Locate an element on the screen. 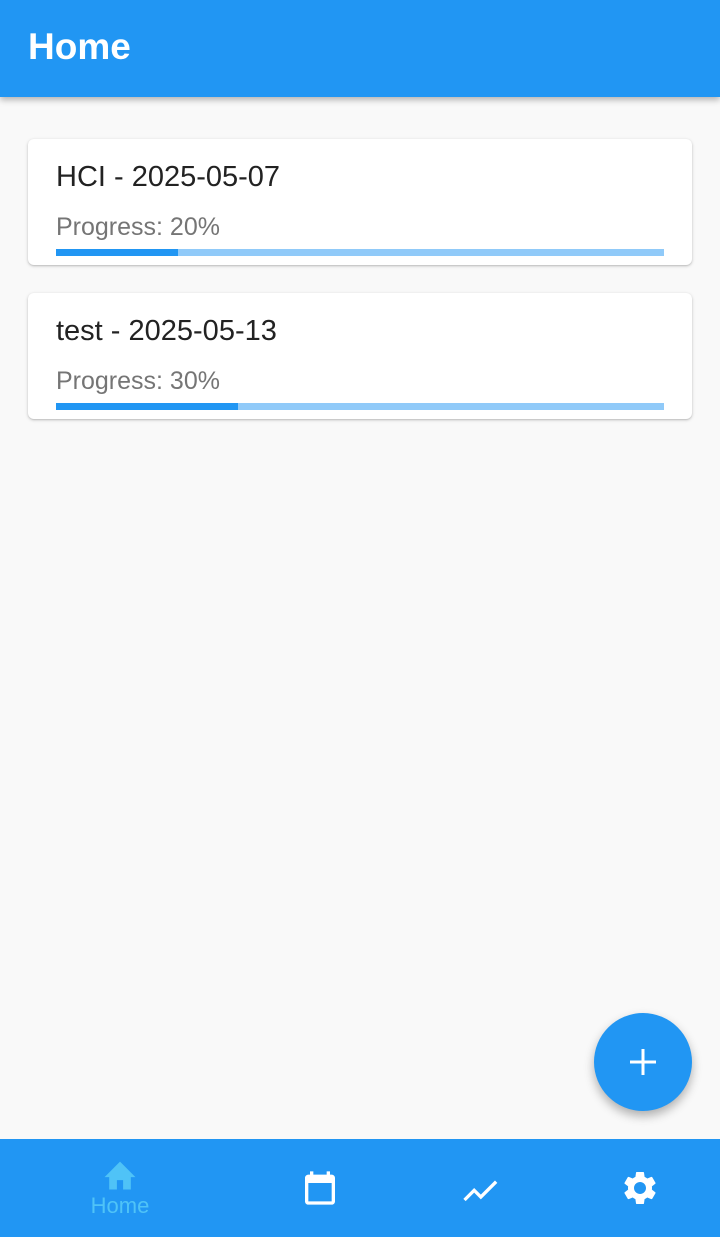  task-progress-label: Progress: 30% is located at coordinates (138, 381).